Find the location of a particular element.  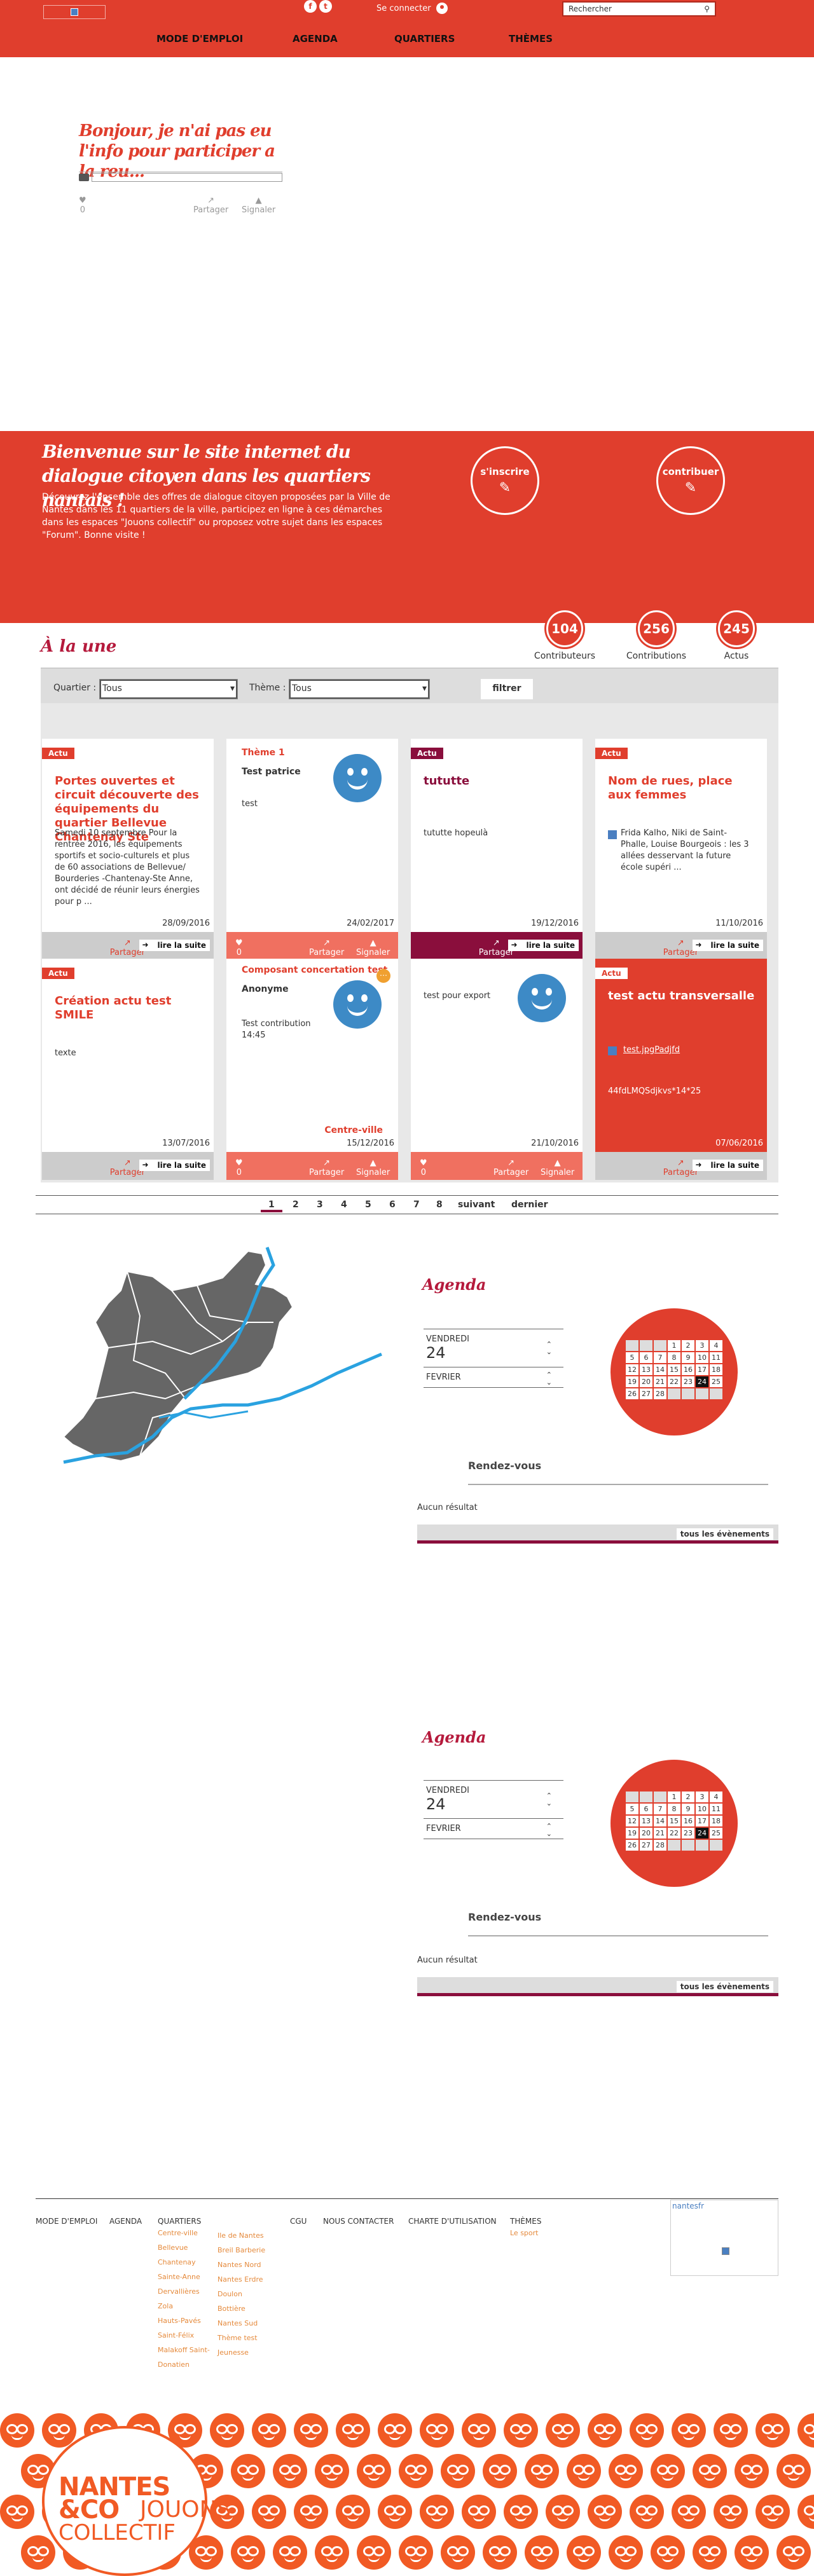

footer-link-charte: CHARTE D'UTILISATION is located at coordinates (453, 2221).